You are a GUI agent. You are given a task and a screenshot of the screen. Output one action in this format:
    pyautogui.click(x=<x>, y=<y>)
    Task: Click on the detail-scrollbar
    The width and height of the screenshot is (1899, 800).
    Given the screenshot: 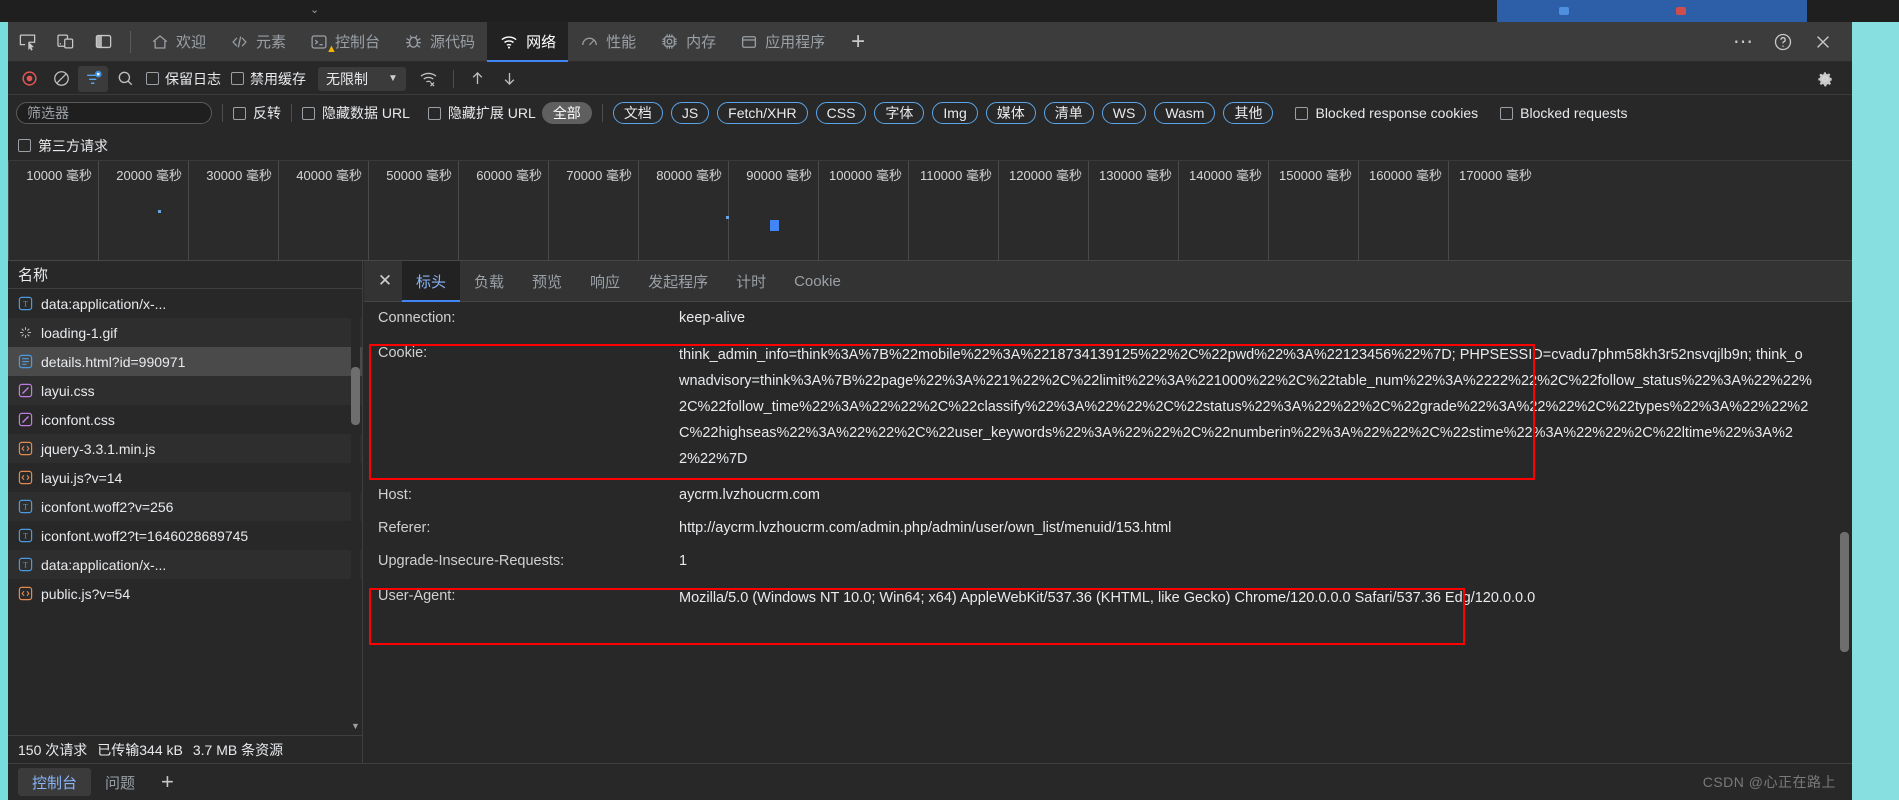 What is the action you would take?
    pyautogui.click(x=1844, y=556)
    